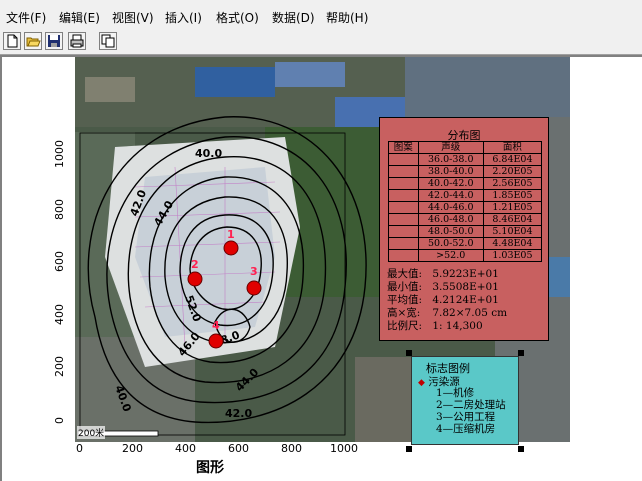 This screenshot has height=481, width=642. What do you see at coordinates (465, 207) in the screenshot?
I see `table-row: 44.0-46.0 1.21E05` at bounding box center [465, 207].